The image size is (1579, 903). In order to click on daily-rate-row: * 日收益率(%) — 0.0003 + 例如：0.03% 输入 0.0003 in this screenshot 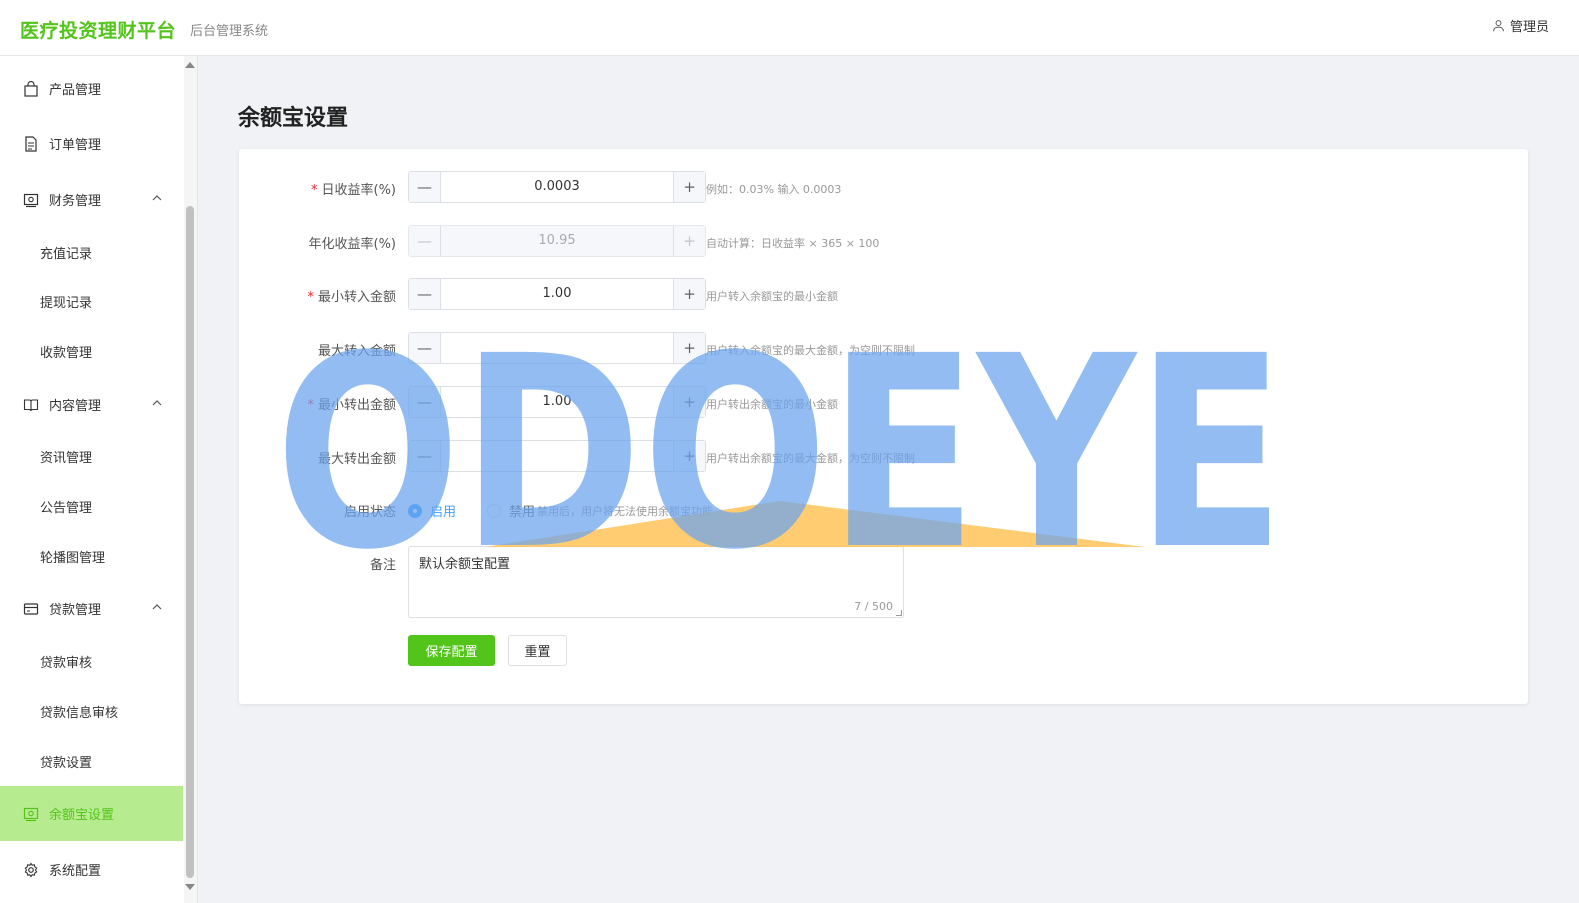, I will do `click(883, 187)`.